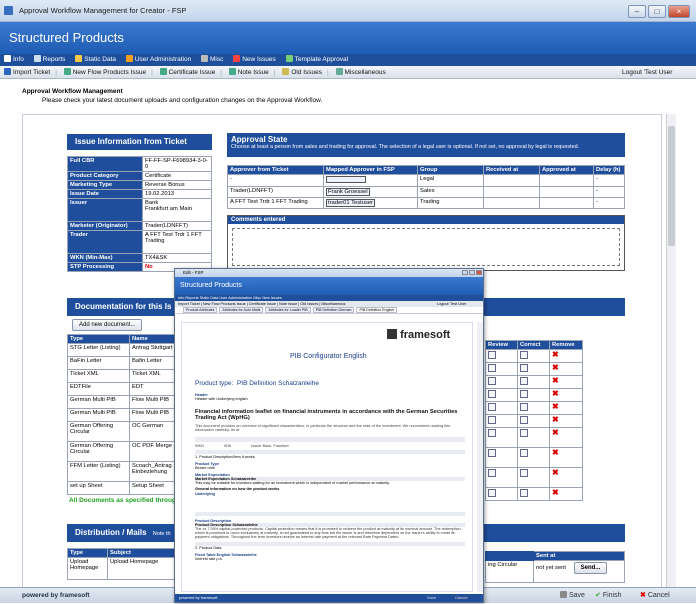 The image size is (696, 604). Describe the element at coordinates (655, 596) in the screenshot. I see `cancel-button: ✖ Cancel` at that location.